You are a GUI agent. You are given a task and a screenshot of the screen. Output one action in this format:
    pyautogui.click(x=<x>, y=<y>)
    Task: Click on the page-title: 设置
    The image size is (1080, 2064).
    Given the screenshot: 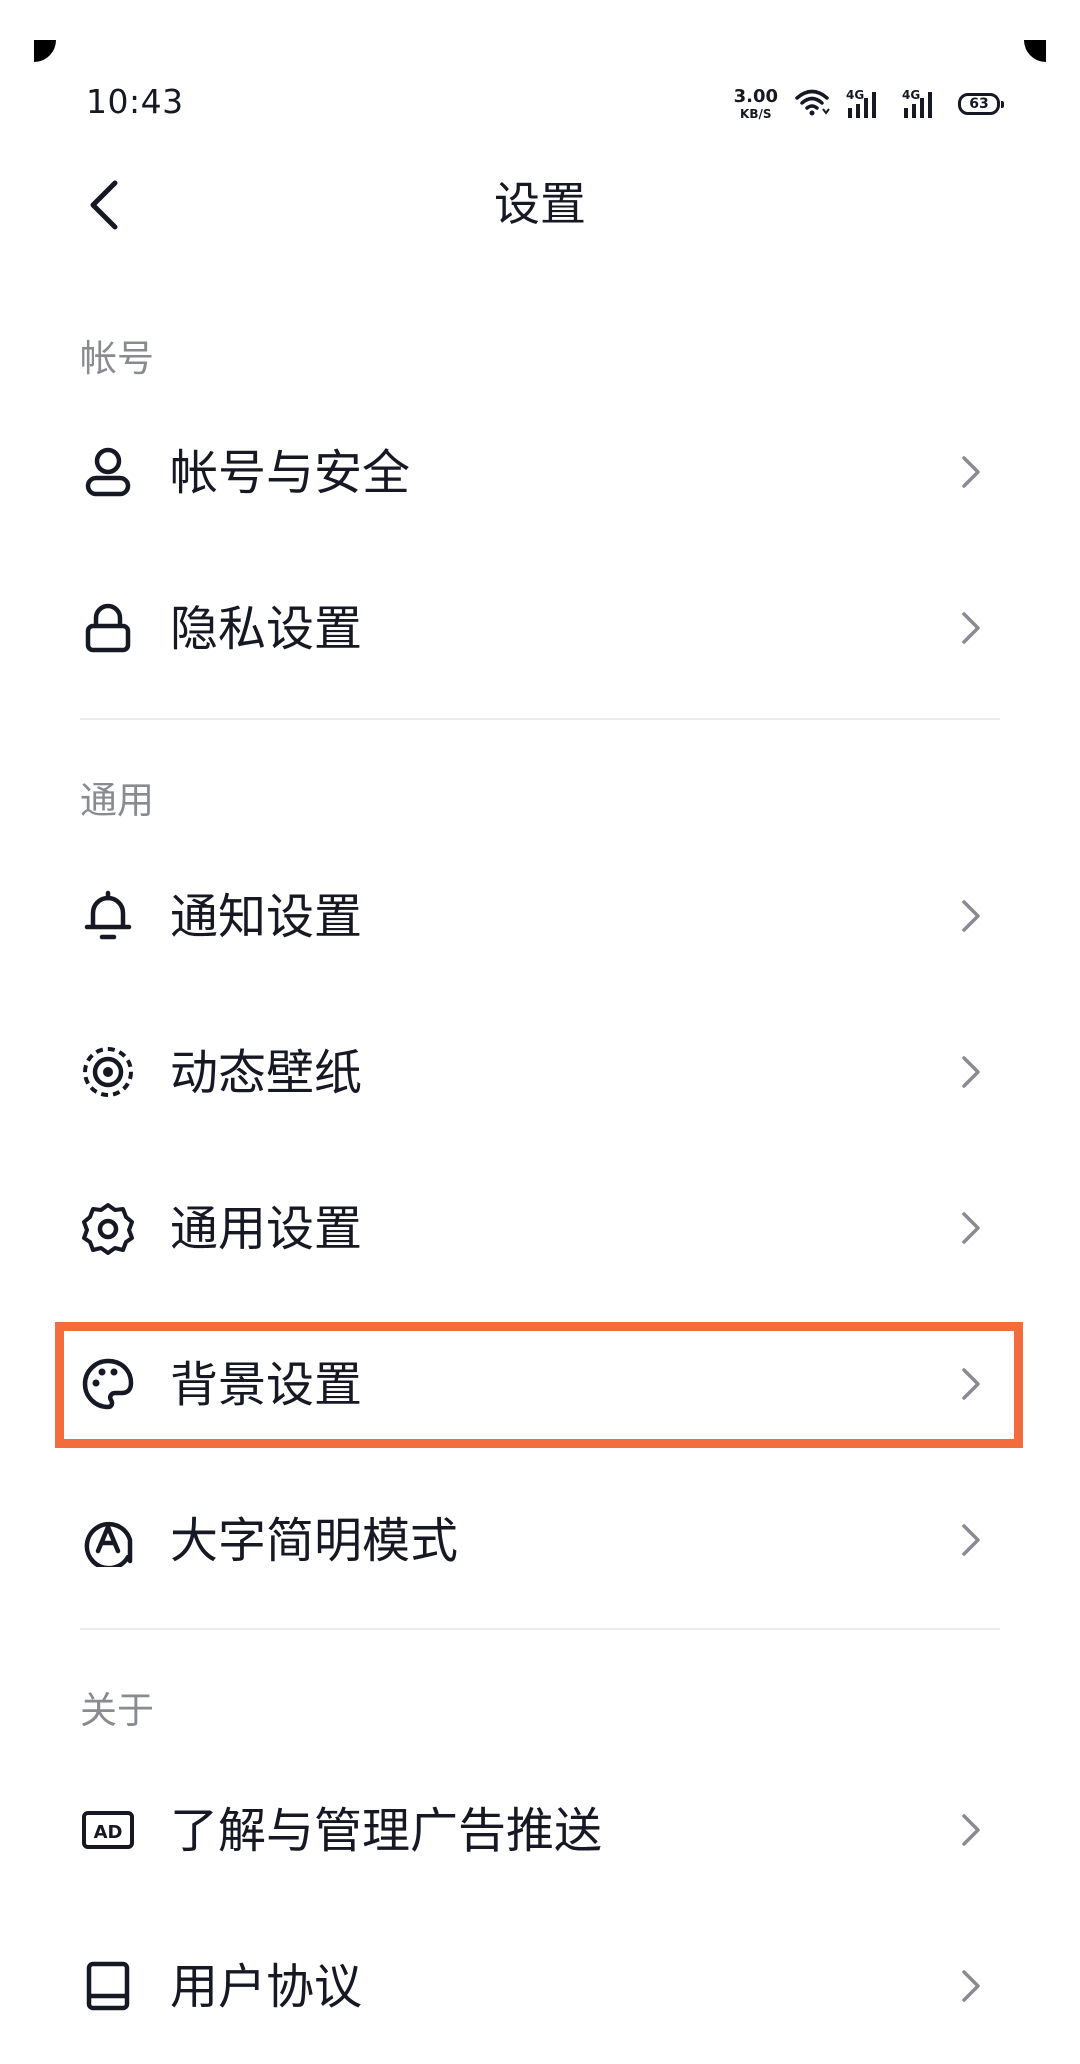 What is the action you would take?
    pyautogui.click(x=540, y=204)
    